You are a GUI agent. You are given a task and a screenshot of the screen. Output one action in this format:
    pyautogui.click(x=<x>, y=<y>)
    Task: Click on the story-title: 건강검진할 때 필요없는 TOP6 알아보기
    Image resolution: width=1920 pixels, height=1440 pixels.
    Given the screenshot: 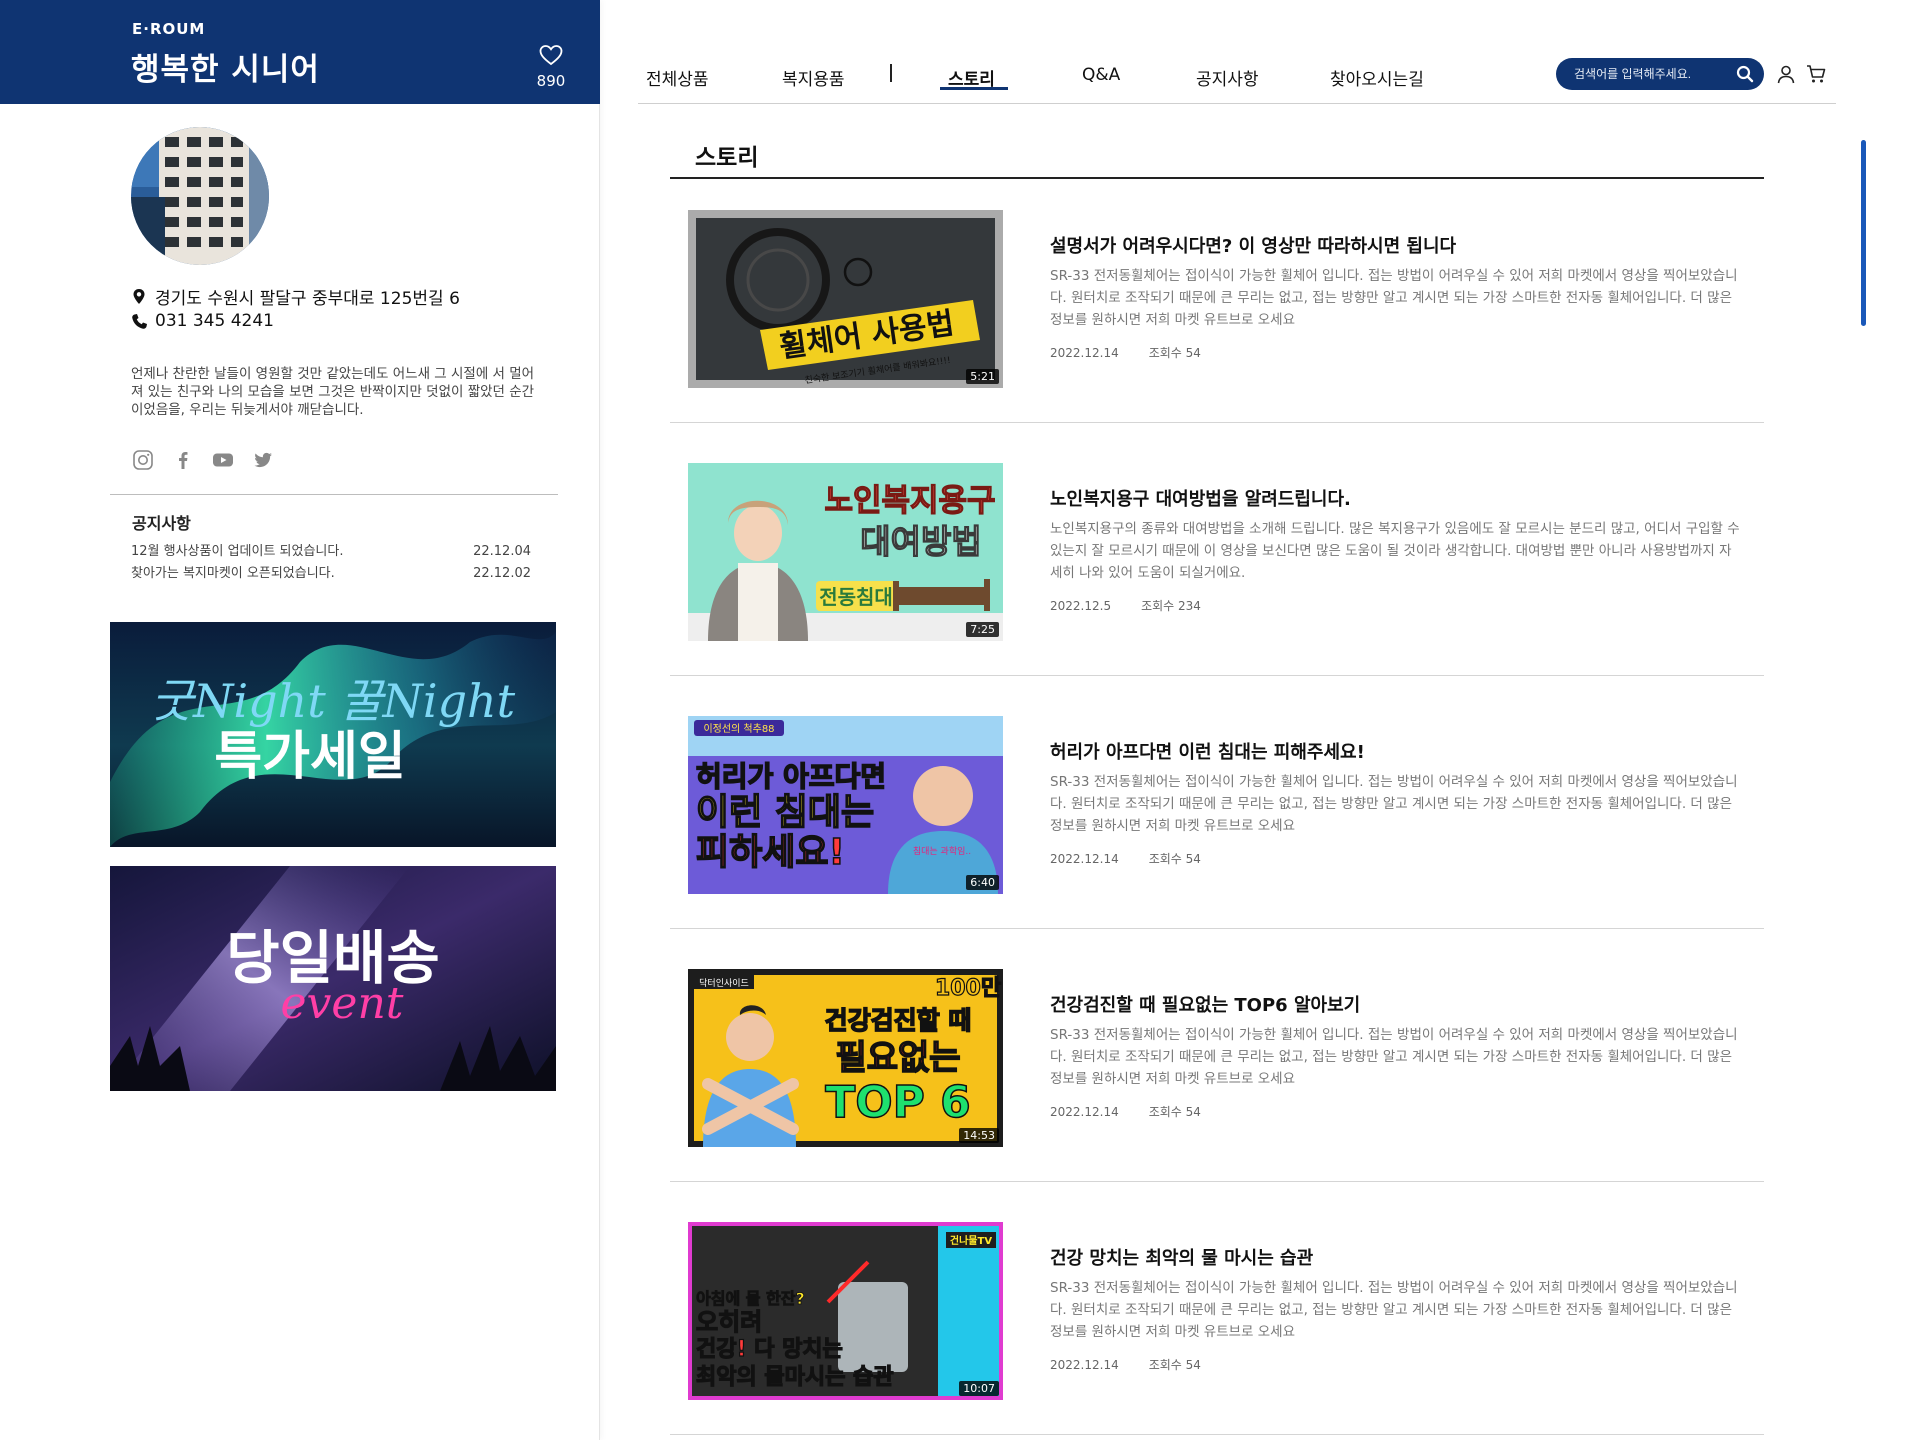 What is the action you would take?
    pyautogui.click(x=1205, y=1004)
    